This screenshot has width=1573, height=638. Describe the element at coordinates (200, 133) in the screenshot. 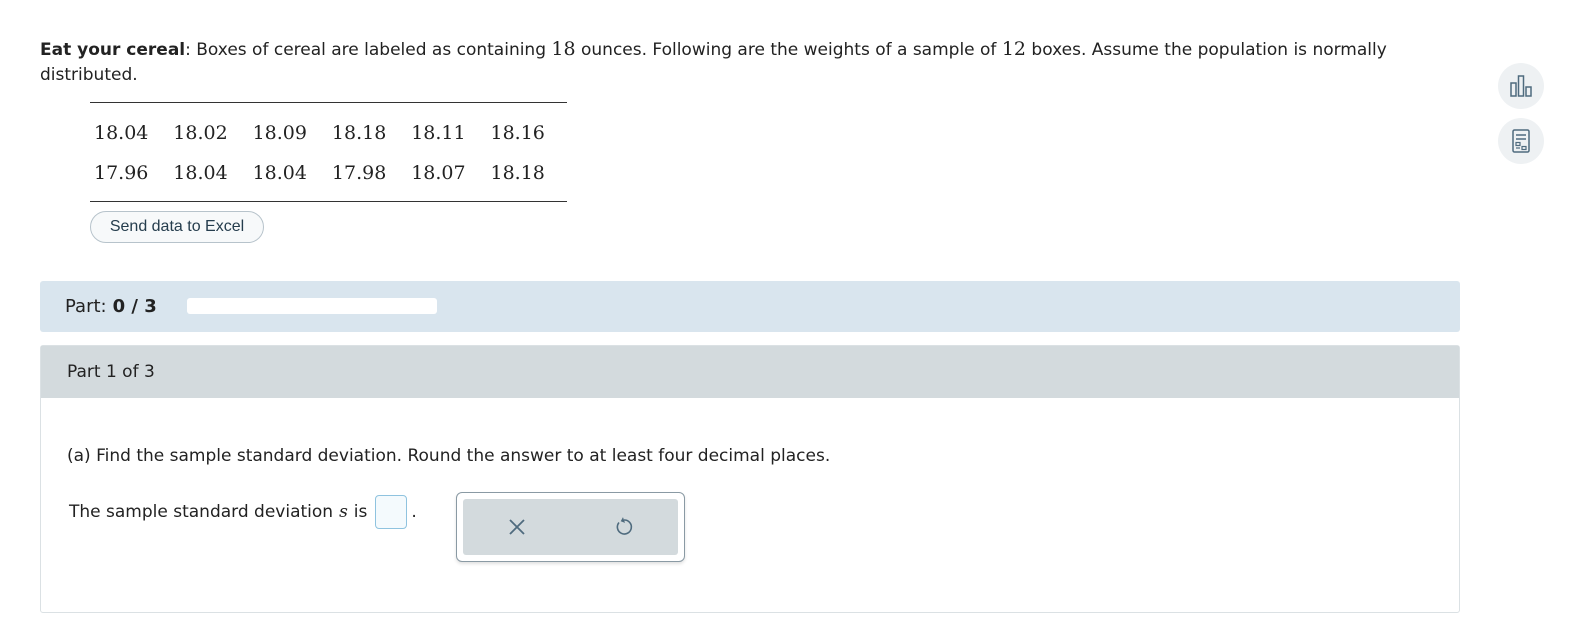

I see `table-cell: 18.02` at that location.